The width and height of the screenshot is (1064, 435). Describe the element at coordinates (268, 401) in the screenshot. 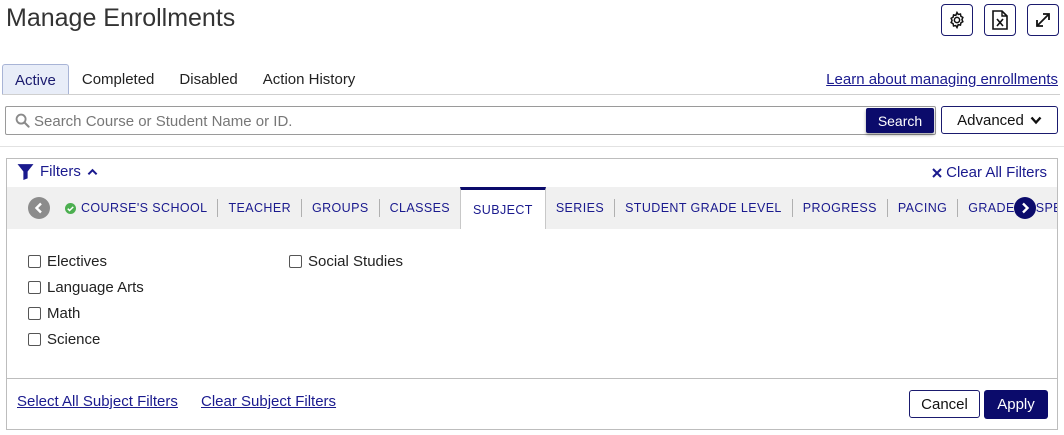

I see `clear-subject-filters-link: Clear Subject Filters` at that location.